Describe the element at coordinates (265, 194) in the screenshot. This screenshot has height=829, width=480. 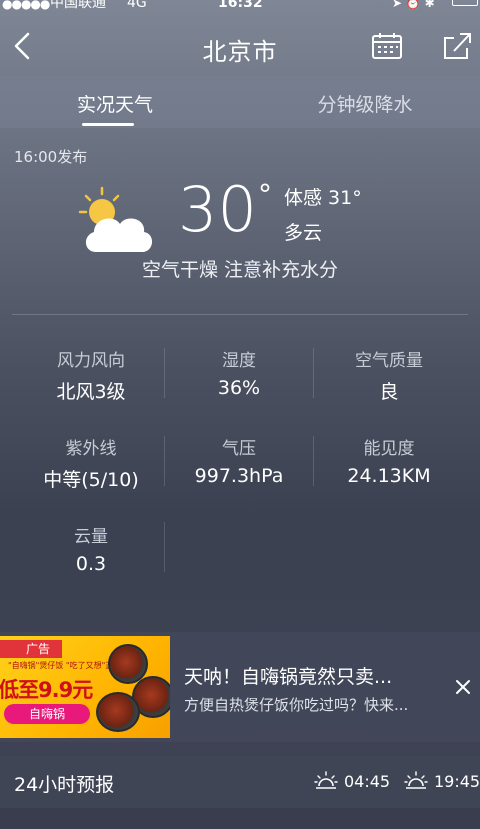
I see `degree-symbol: °` at that location.